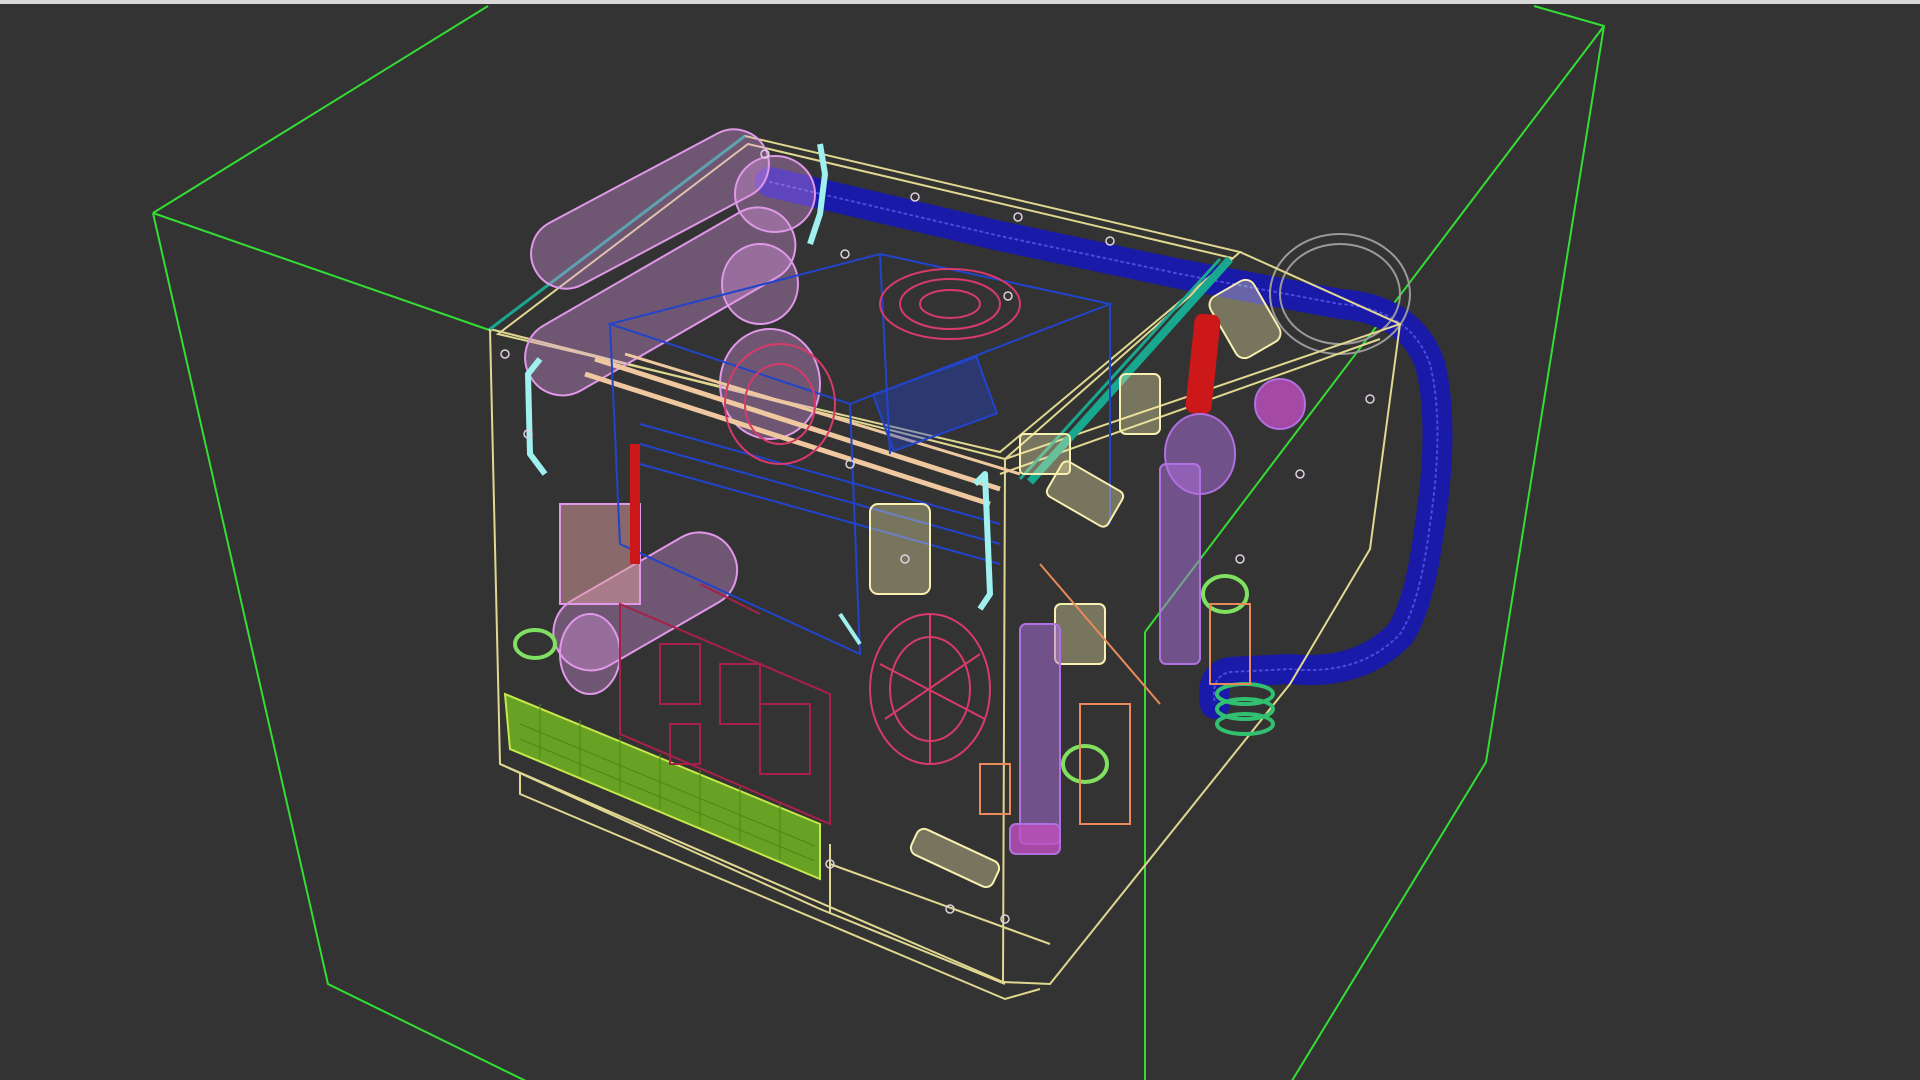  Describe the element at coordinates (672, 411) in the screenshot. I see `pink-cylinders` at that location.